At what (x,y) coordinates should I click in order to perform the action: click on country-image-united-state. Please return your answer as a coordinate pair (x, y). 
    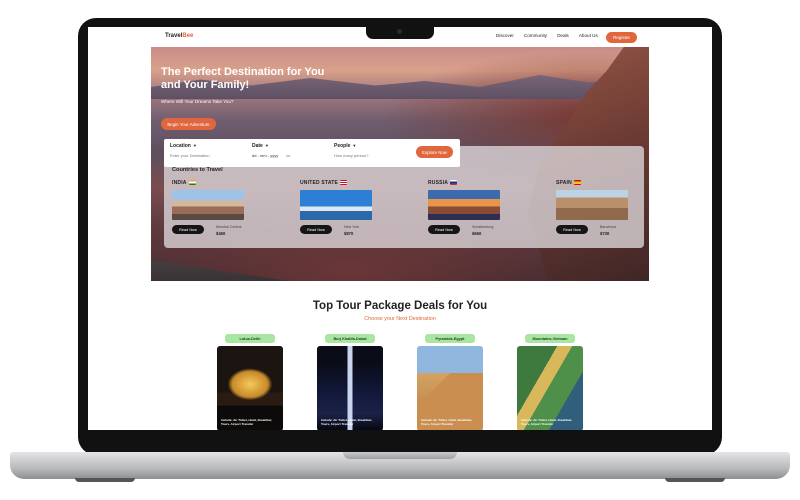
    Looking at the image, I should click on (336, 205).